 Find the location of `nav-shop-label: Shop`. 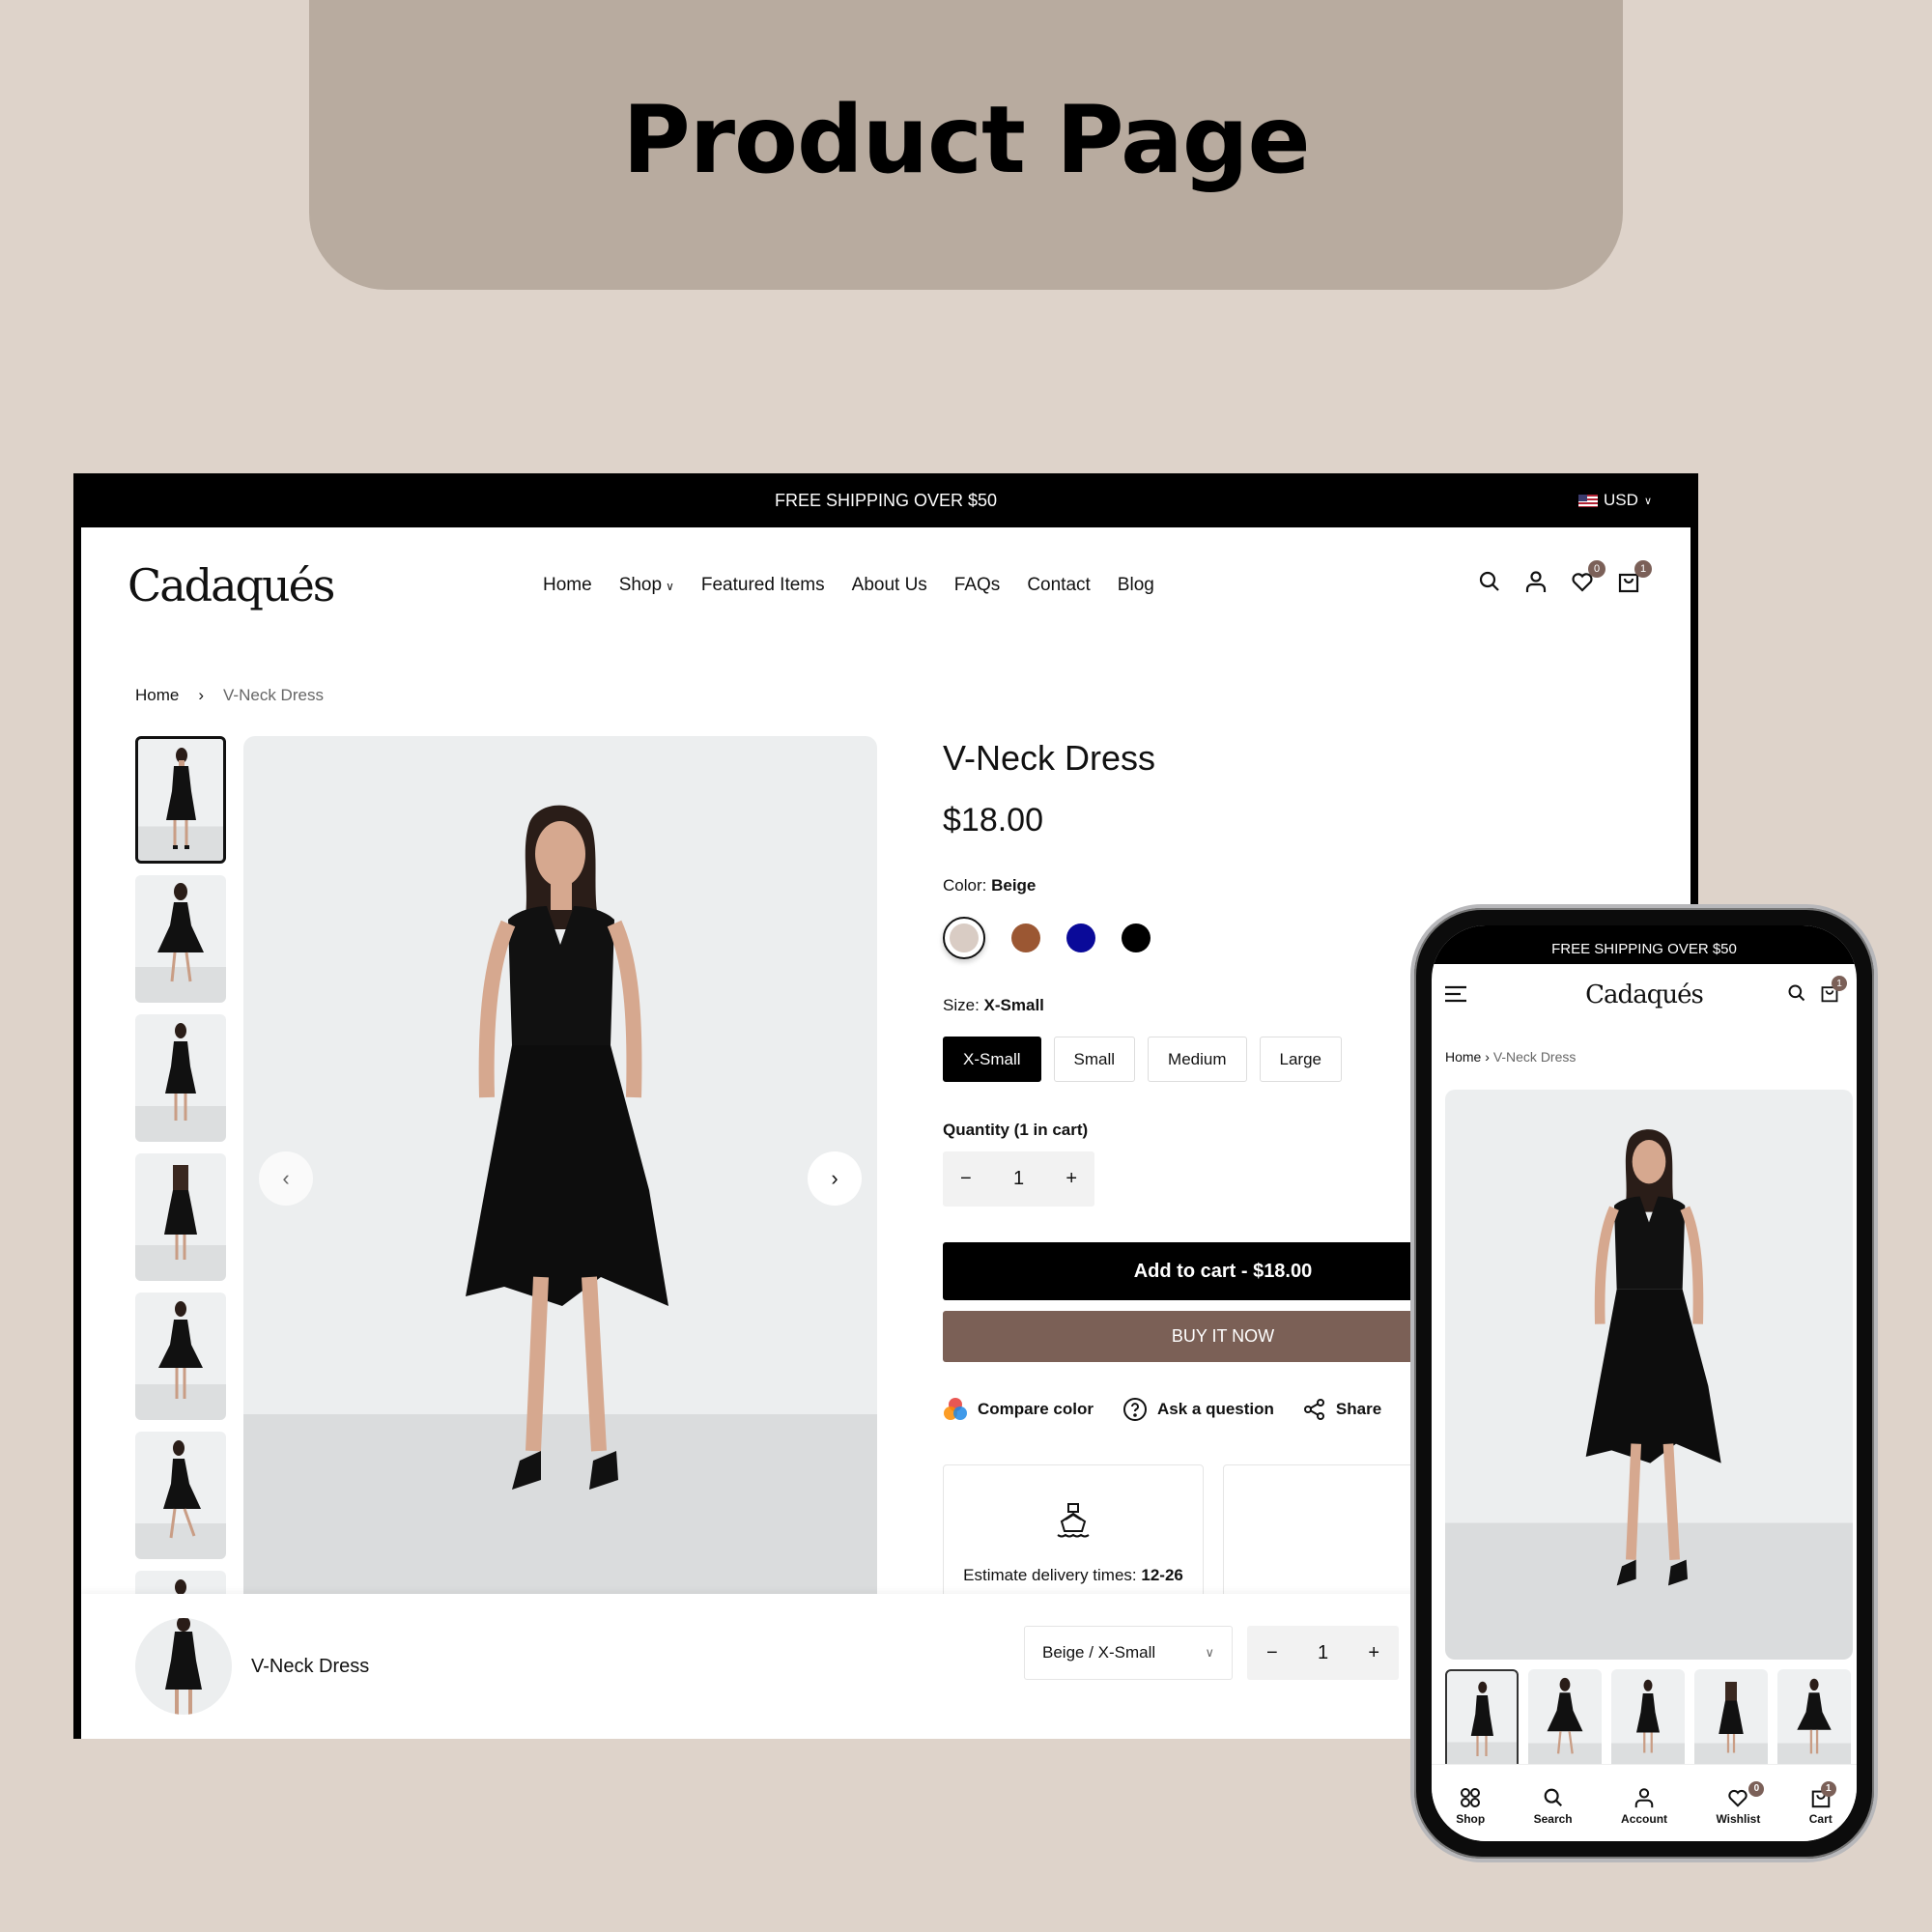

nav-shop-label: Shop is located at coordinates (640, 585).